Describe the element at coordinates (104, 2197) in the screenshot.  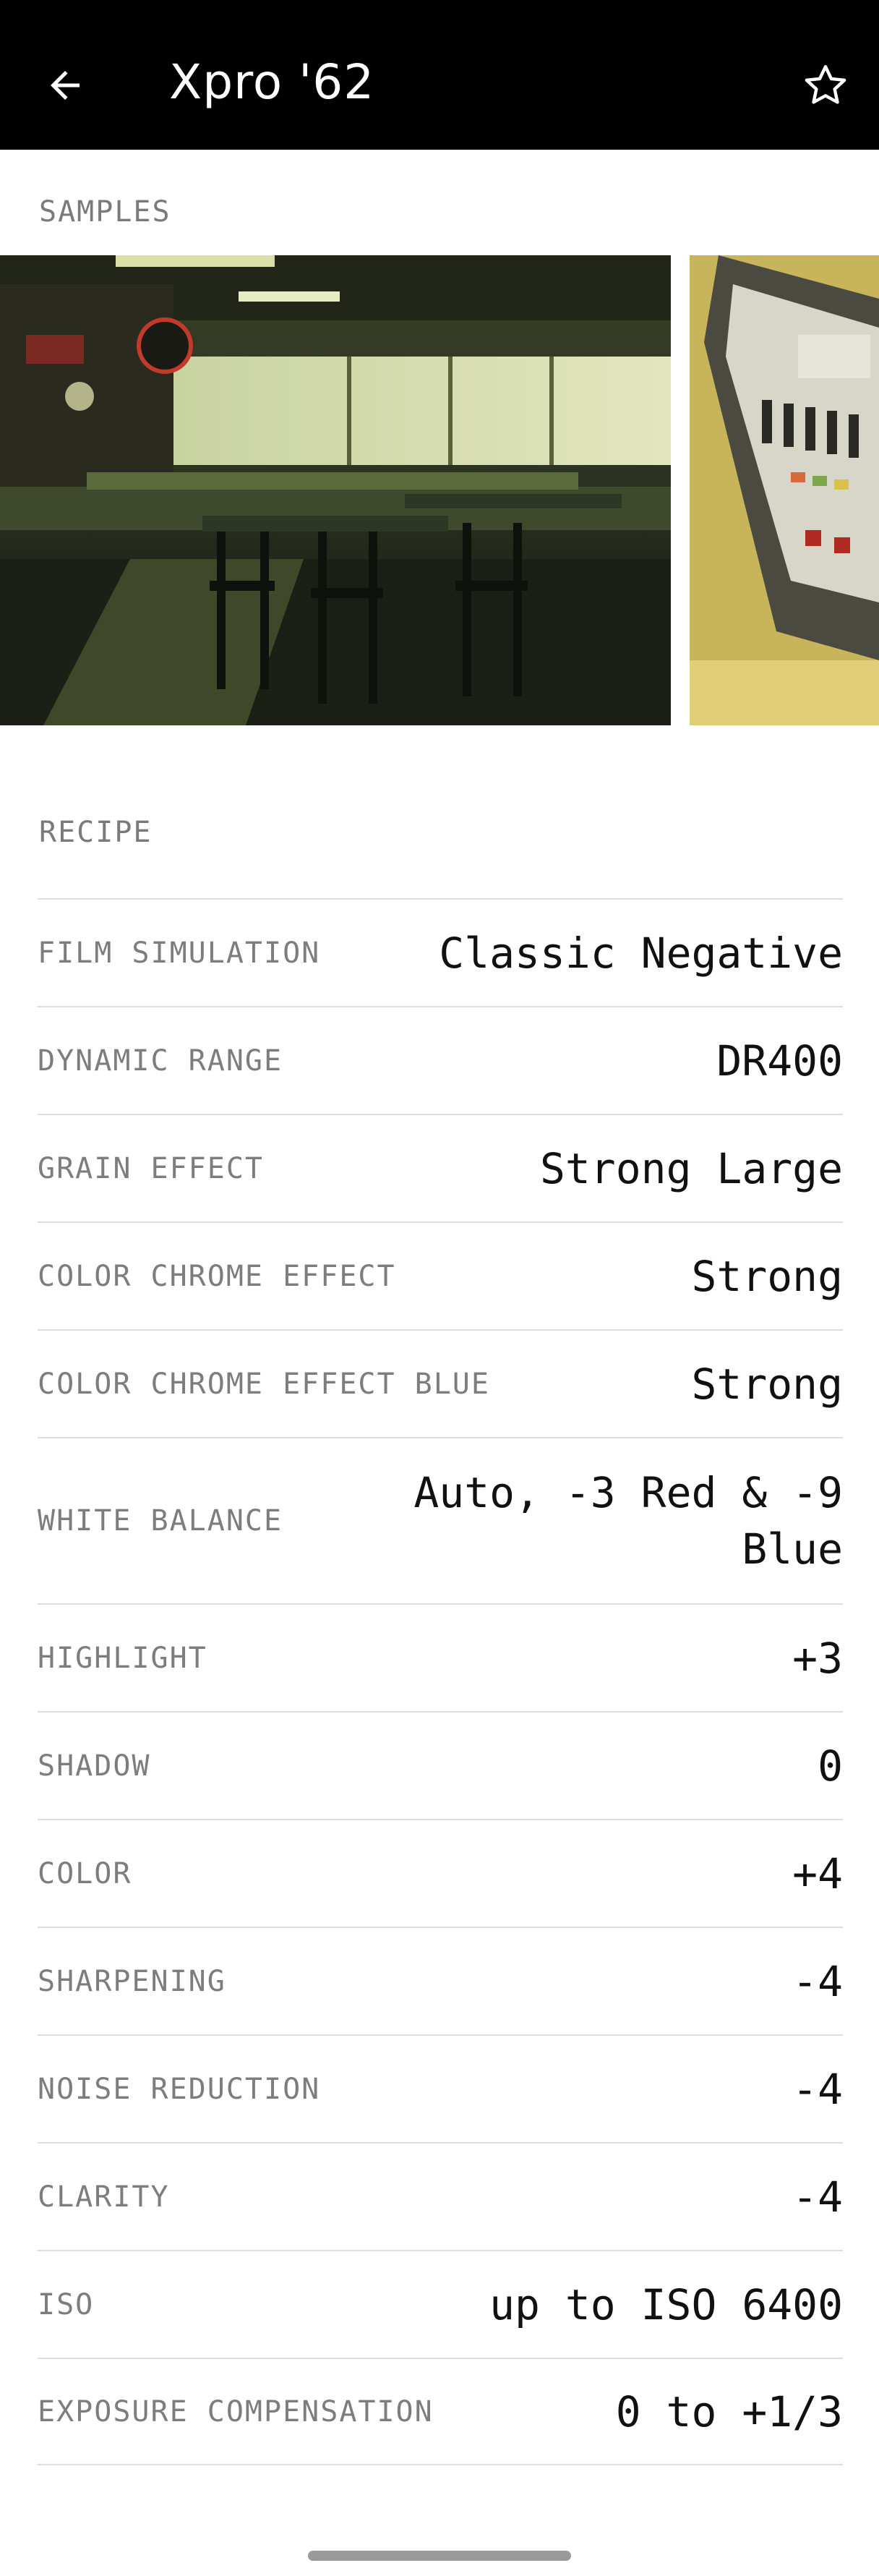
I see `recipe-key: CLARITY` at that location.